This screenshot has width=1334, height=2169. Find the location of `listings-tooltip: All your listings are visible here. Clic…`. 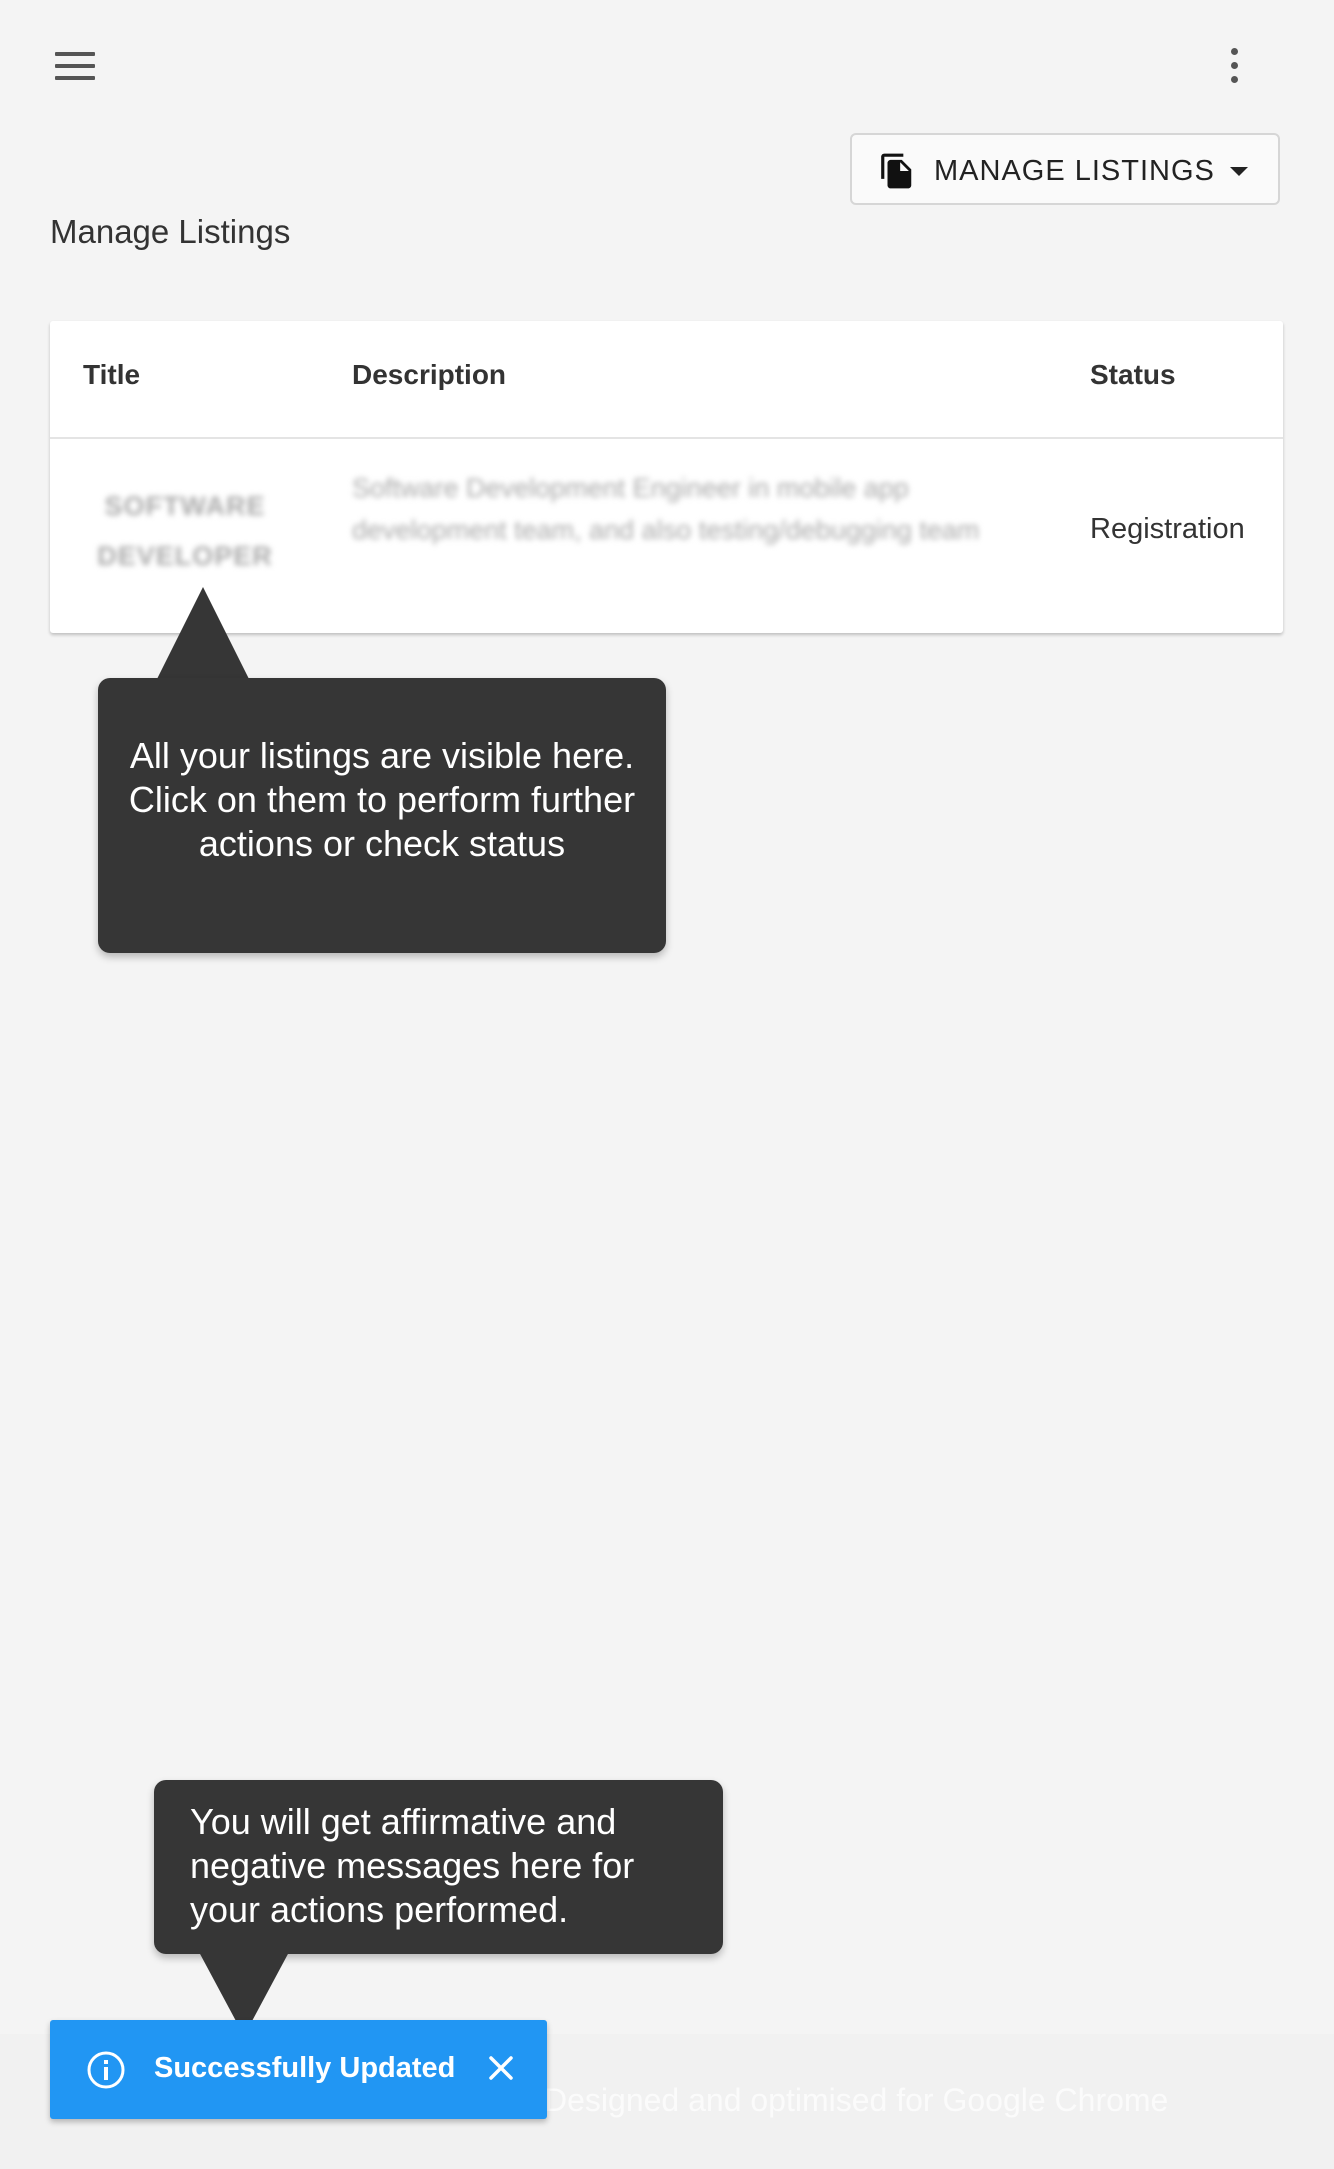

listings-tooltip: All your listings are visible here. Clic… is located at coordinates (382, 815).